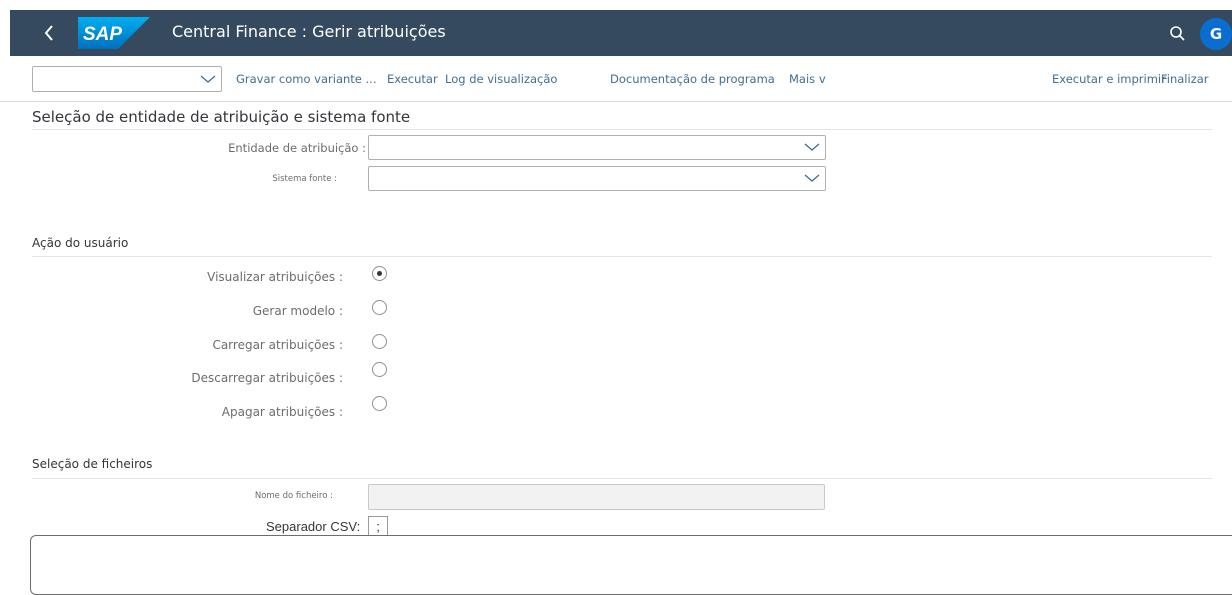 This screenshot has width=1232, height=595. I want to click on search-button, so click(1178, 34).